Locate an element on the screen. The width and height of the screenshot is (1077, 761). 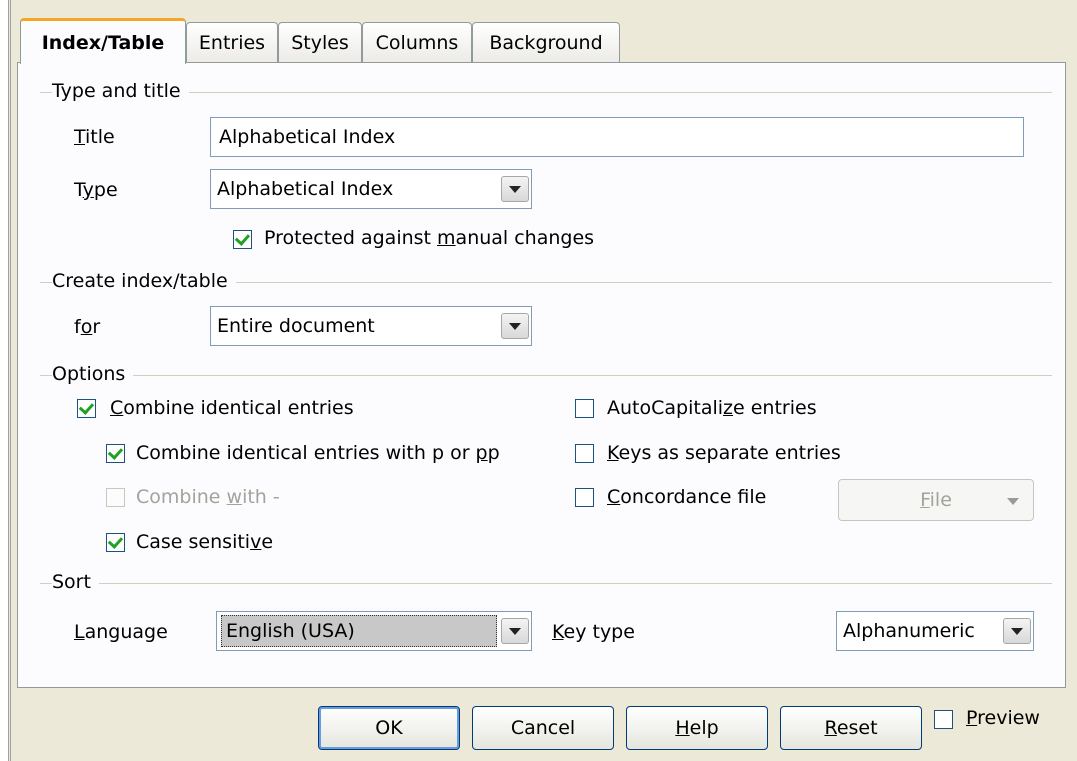
group-heading-options: Options is located at coordinates (93, 374).